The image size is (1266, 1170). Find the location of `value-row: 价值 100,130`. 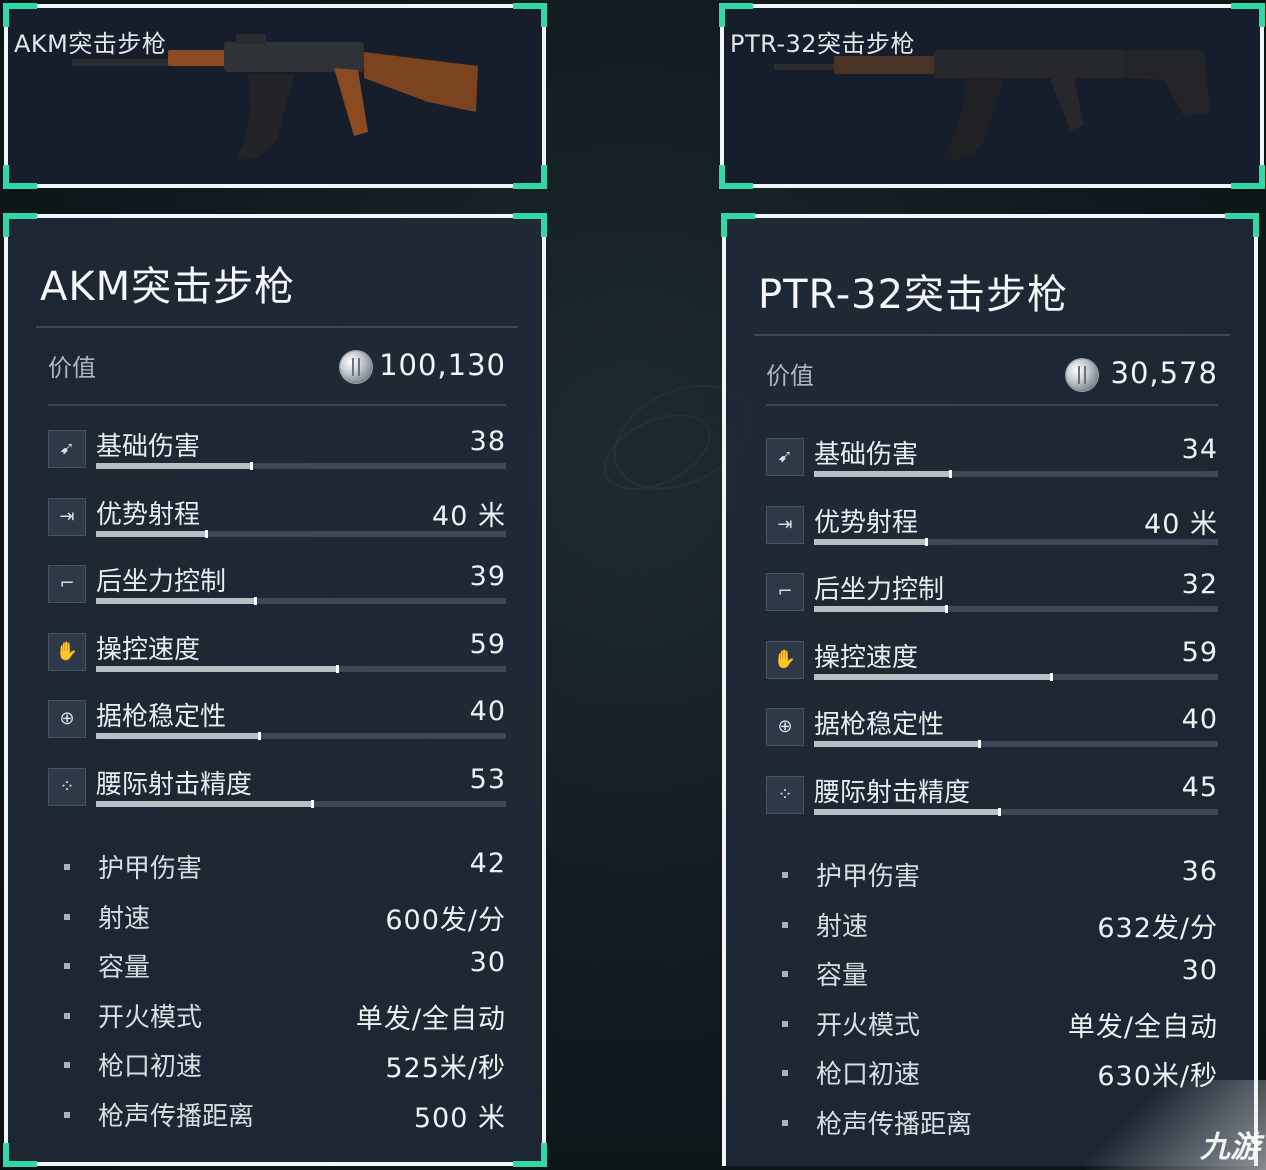

value-row: 价值 100,130 is located at coordinates (277, 368).